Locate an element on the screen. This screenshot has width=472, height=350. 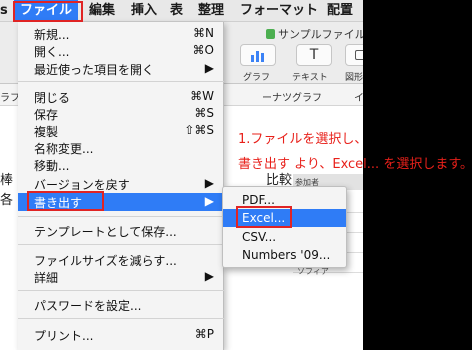
shape-button is located at coordinates (354, 55).